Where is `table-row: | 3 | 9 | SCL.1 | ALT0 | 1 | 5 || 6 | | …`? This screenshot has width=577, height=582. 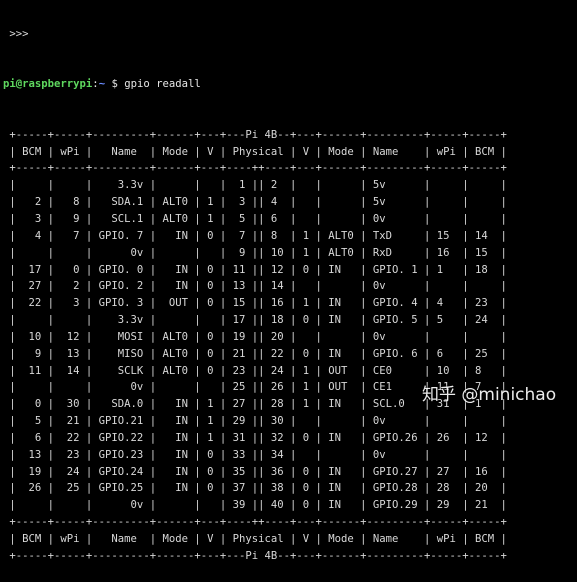
table-row: | 3 | 9 | SCL.1 | ALT0 | 1 | 5 || 6 | | … is located at coordinates (255, 218).